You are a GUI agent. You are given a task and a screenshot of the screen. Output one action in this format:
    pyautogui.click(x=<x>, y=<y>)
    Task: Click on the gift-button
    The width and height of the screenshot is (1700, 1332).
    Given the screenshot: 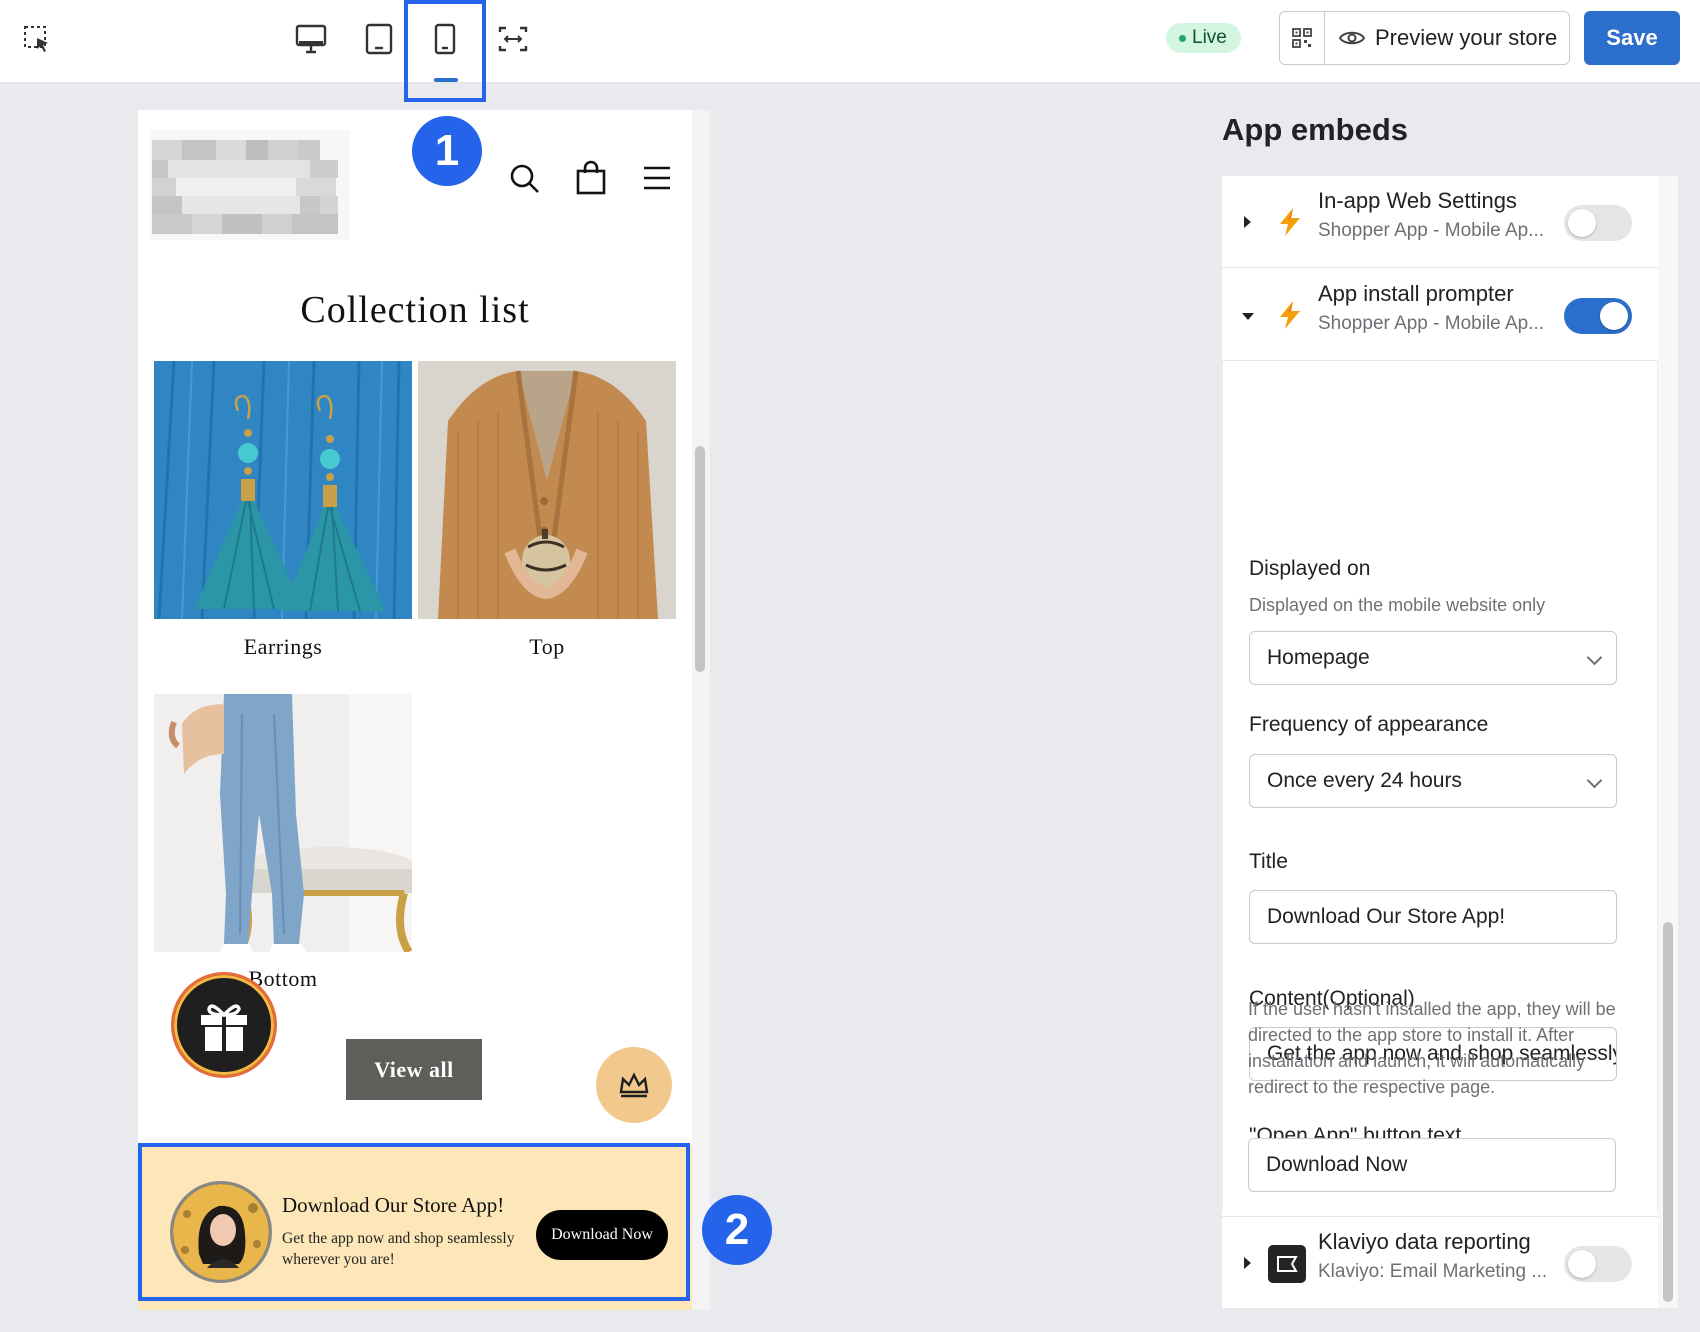 What is the action you would take?
    pyautogui.click(x=224, y=1025)
    